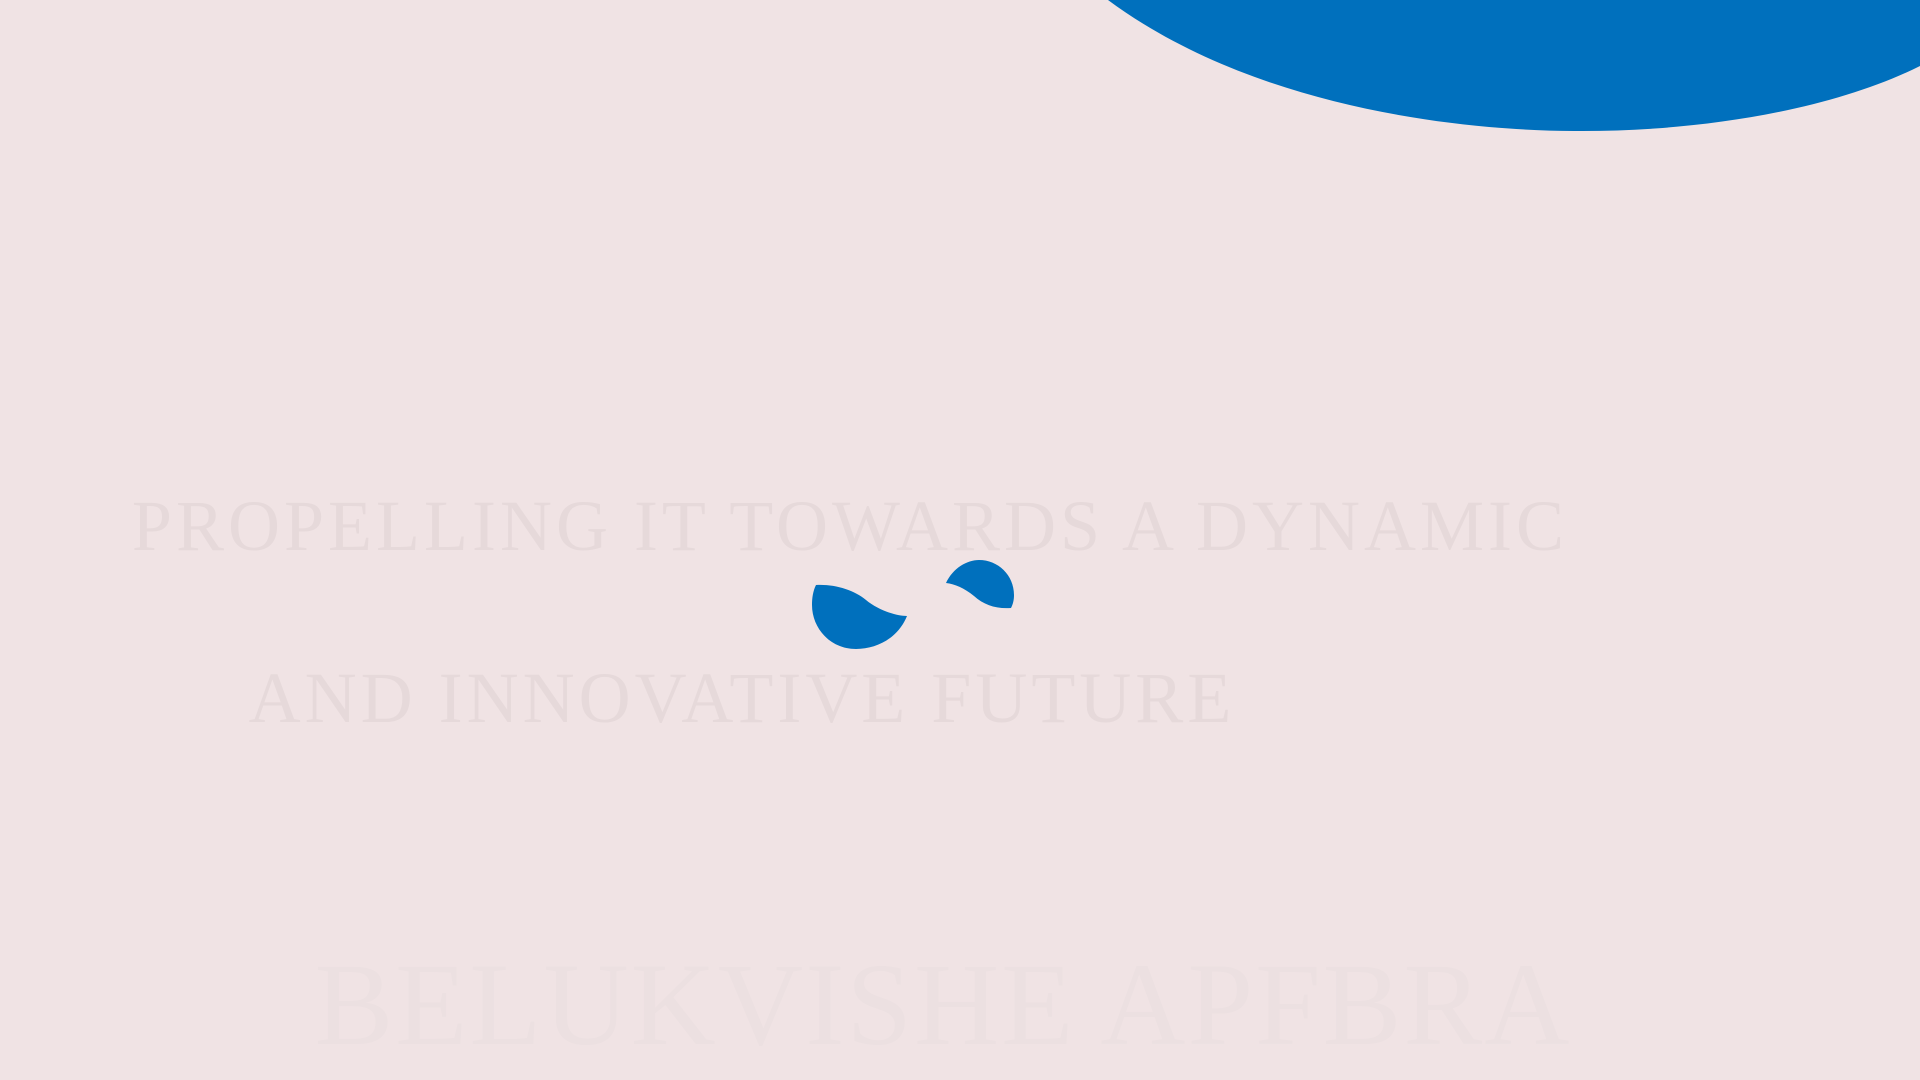  I want to click on faint-watermark-text: BELUKVISHE APFBRA, so click(943, 1004).